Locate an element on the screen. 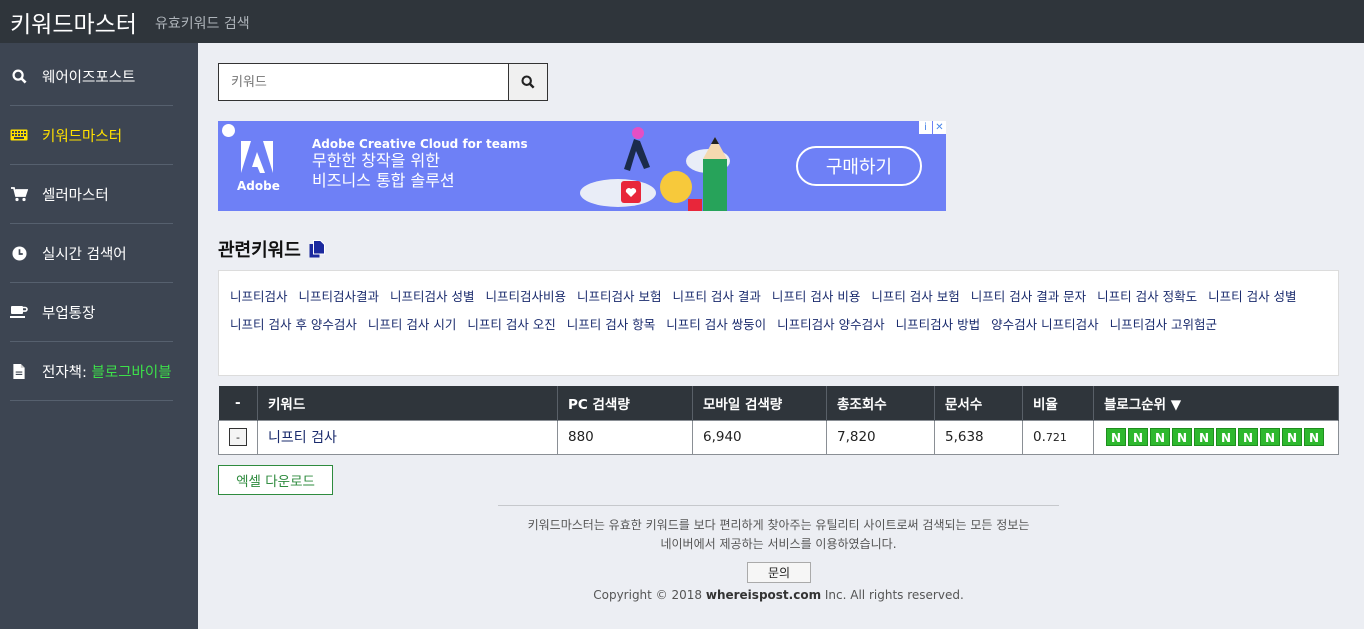  sidebar-item-label: 전자책: 블로그바이블 is located at coordinates (107, 371).